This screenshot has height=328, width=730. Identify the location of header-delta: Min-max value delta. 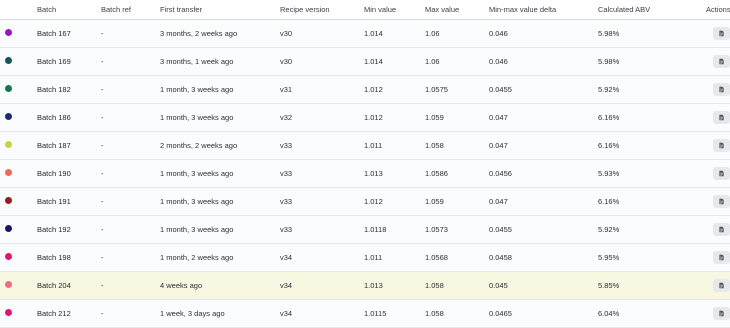
(543, 9).